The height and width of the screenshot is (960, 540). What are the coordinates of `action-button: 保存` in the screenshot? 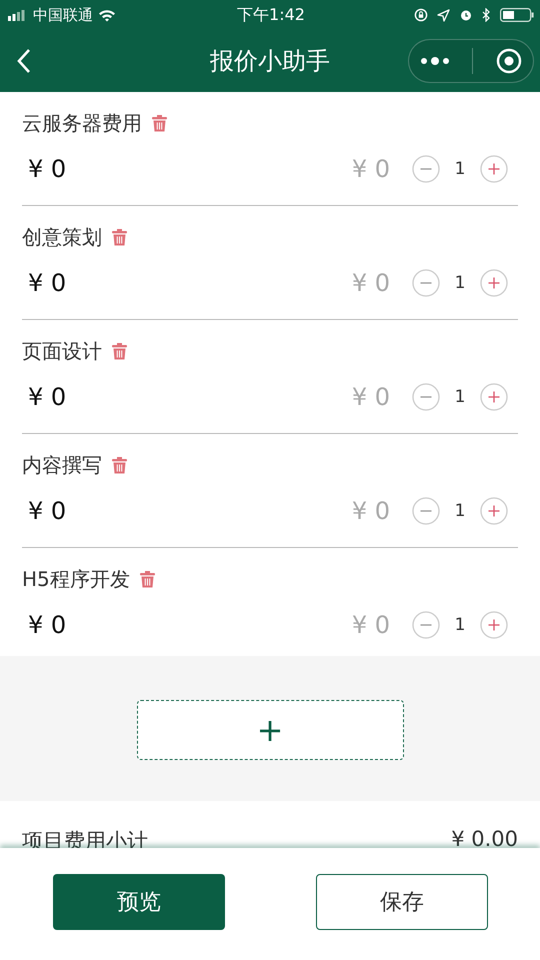 It's located at (402, 902).